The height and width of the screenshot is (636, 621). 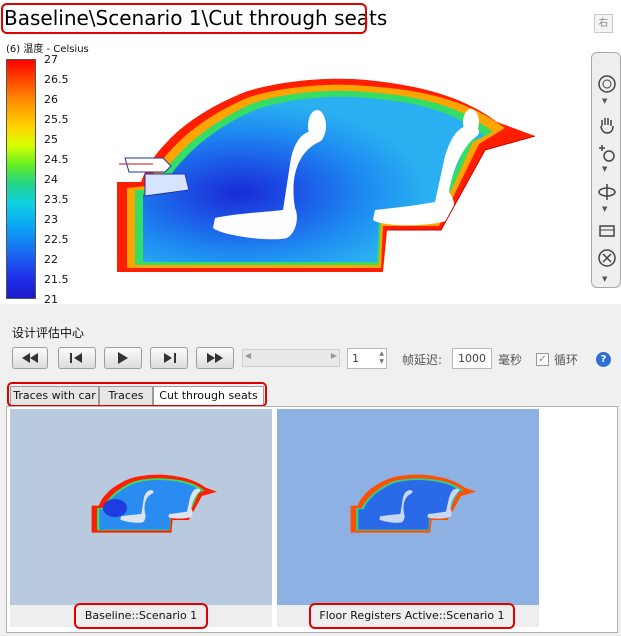 What do you see at coordinates (607, 84) in the screenshot?
I see `orbit-icon` at bounding box center [607, 84].